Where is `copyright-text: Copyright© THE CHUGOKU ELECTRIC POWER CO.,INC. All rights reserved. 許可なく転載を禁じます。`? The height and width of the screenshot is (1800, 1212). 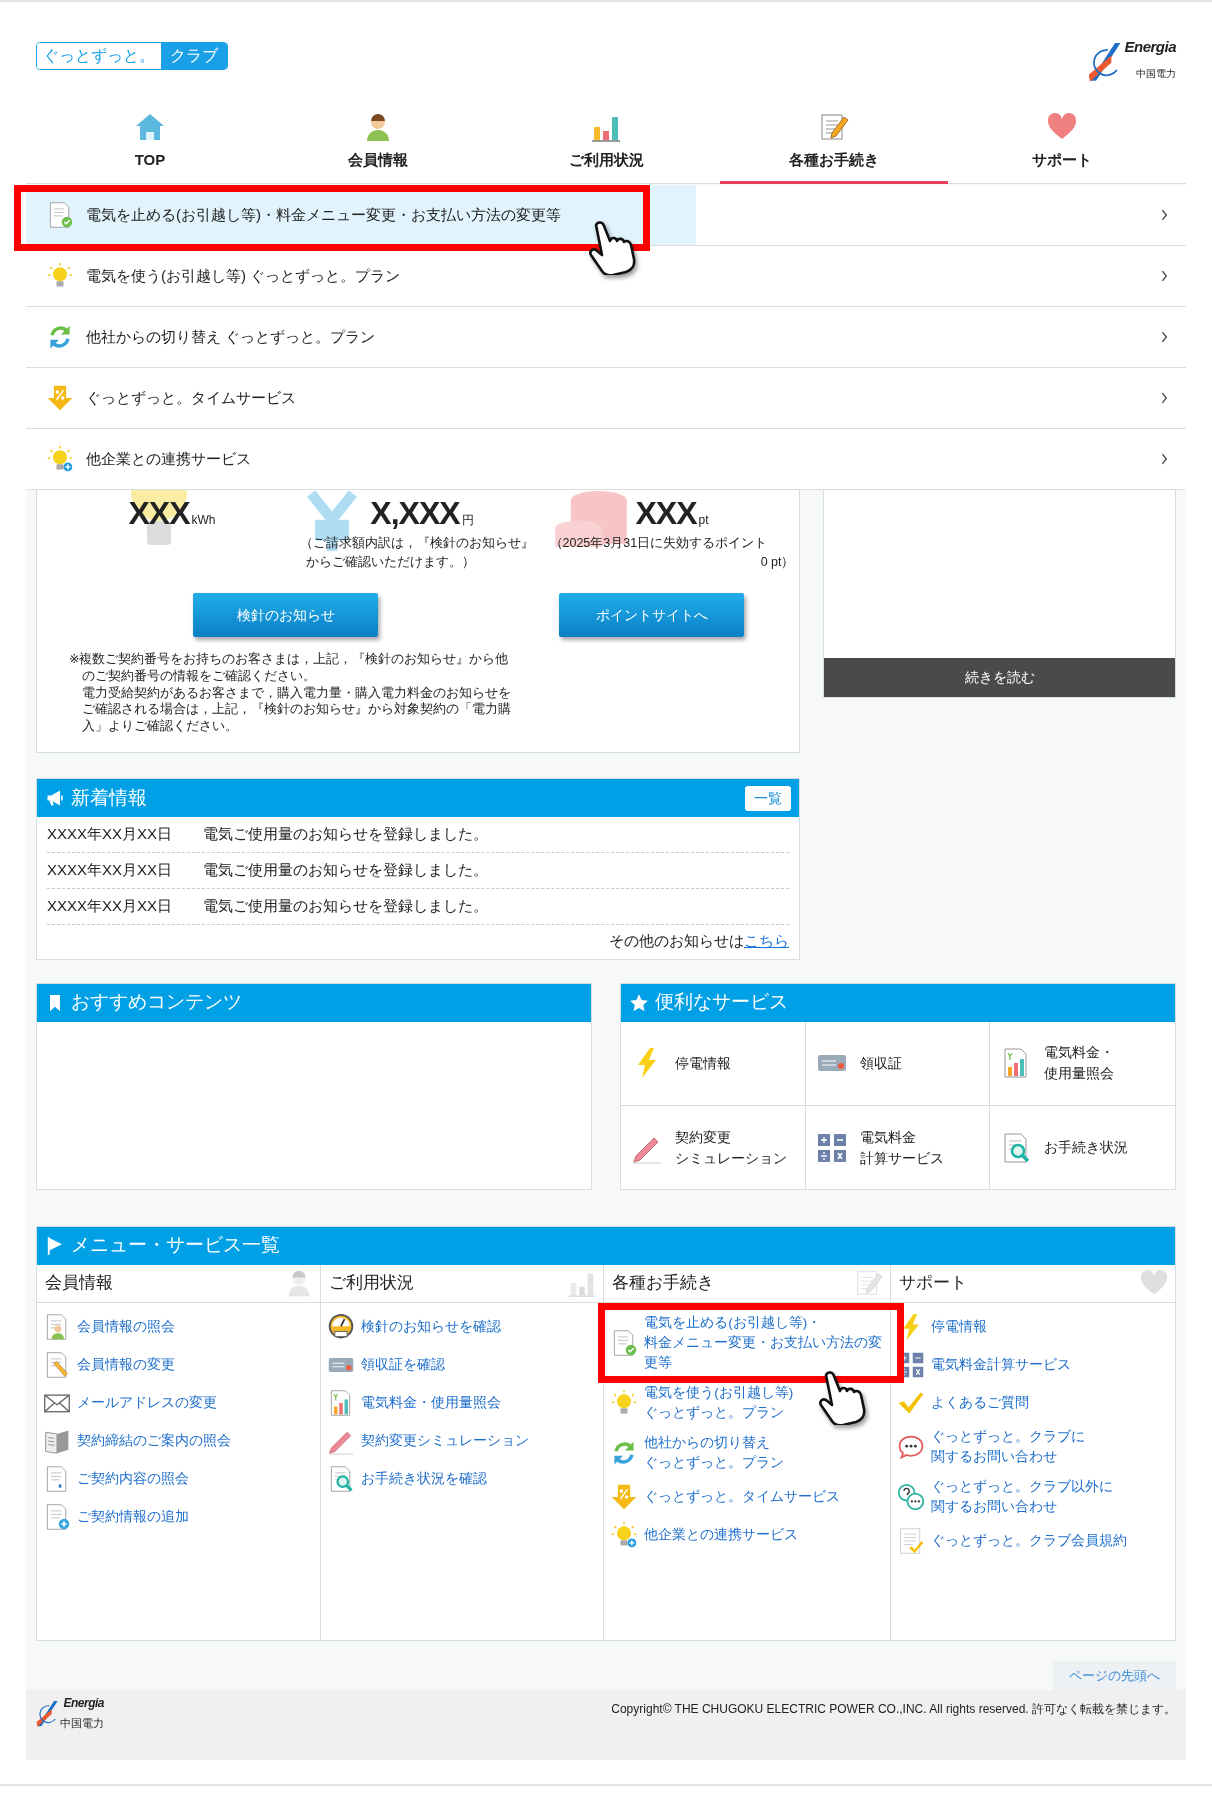
copyright-text: Copyright© THE CHUGOKU ELECTRIC POWER CO.,INC. All rights reserved. 許可なく転載を禁じます。 is located at coordinates (893, 1709).